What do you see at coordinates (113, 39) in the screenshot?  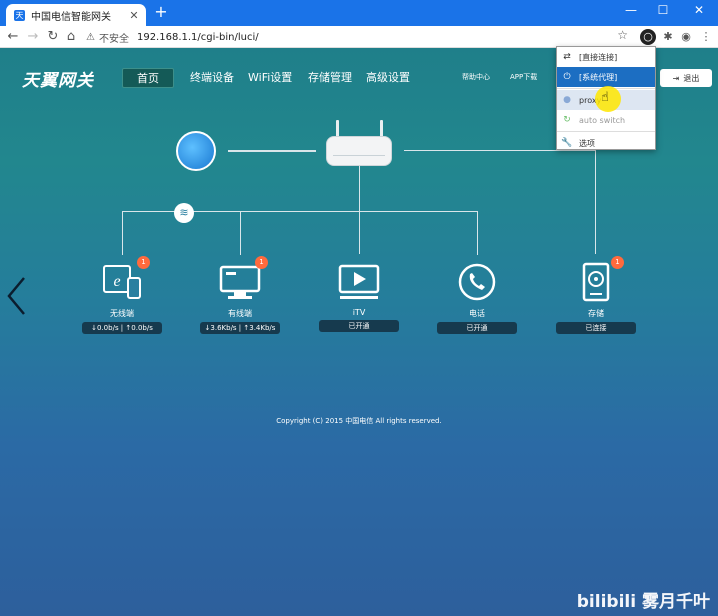 I see `security-label: 不安全` at bounding box center [113, 39].